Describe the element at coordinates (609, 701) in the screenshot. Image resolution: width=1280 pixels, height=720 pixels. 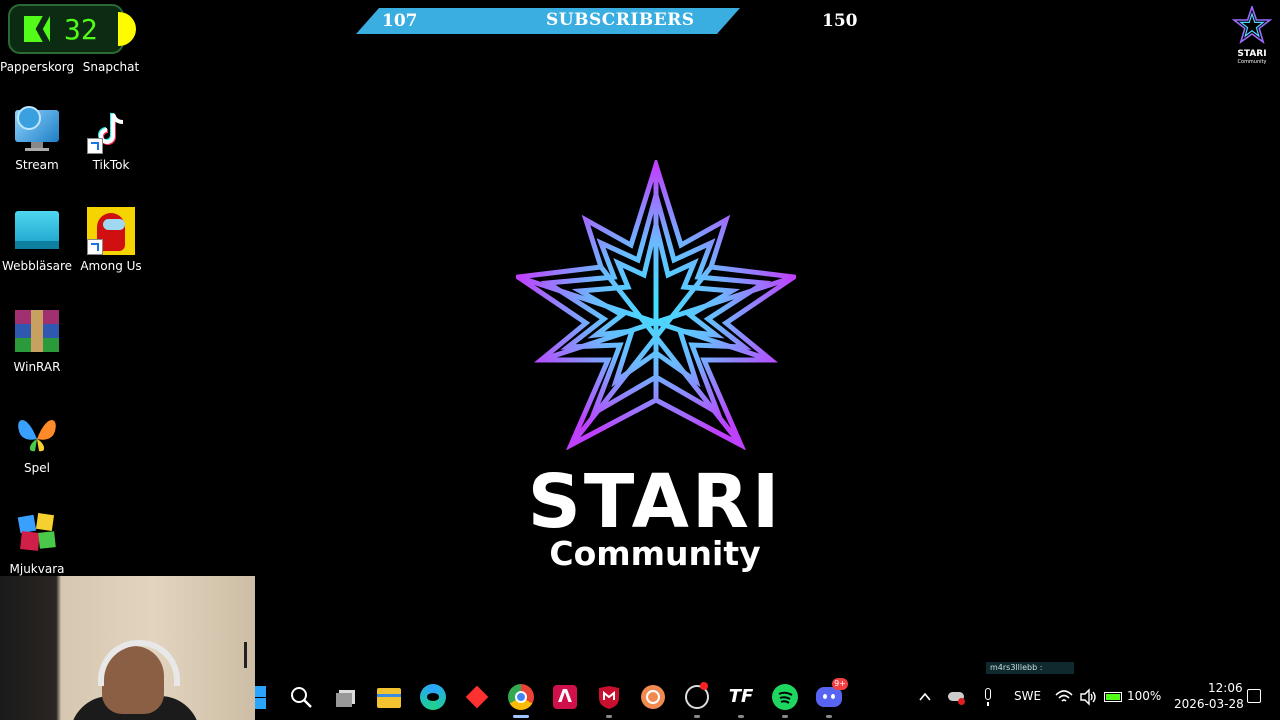
I see `mcafee-icon` at that location.